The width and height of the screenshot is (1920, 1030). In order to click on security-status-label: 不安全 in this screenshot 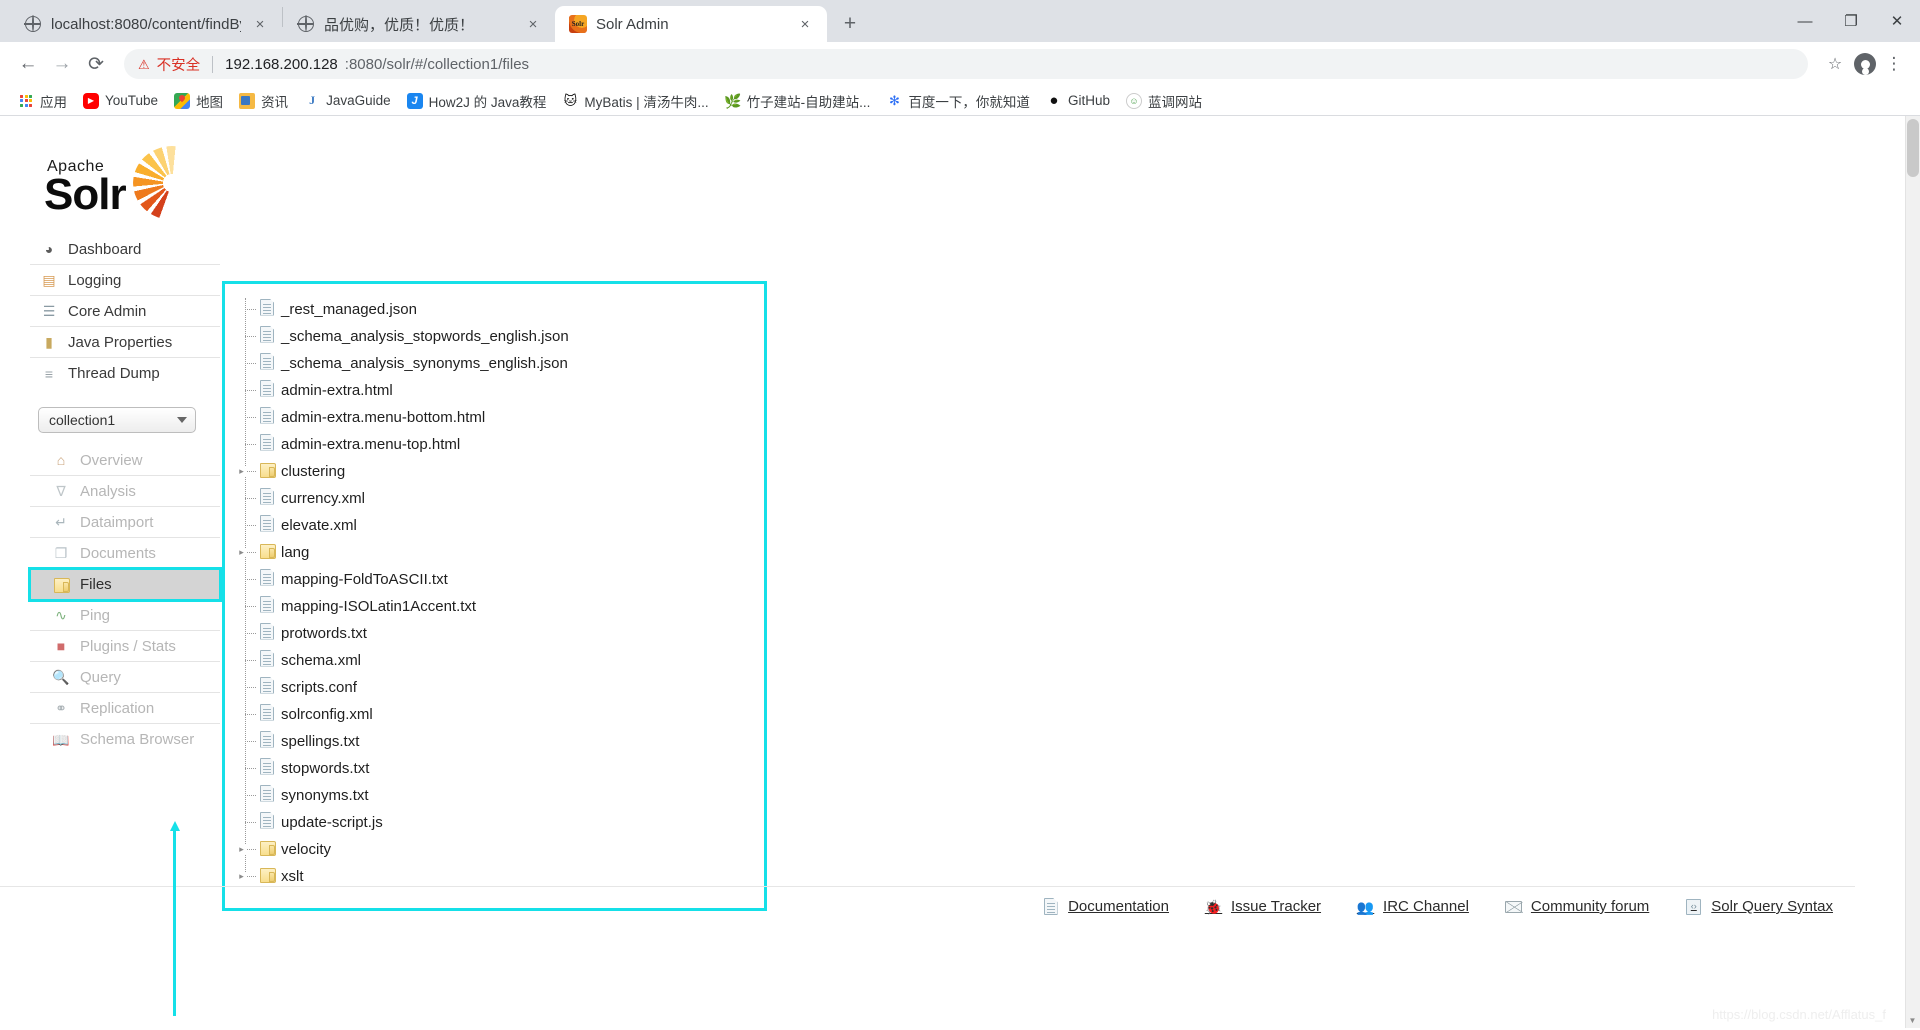, I will do `click(179, 64)`.